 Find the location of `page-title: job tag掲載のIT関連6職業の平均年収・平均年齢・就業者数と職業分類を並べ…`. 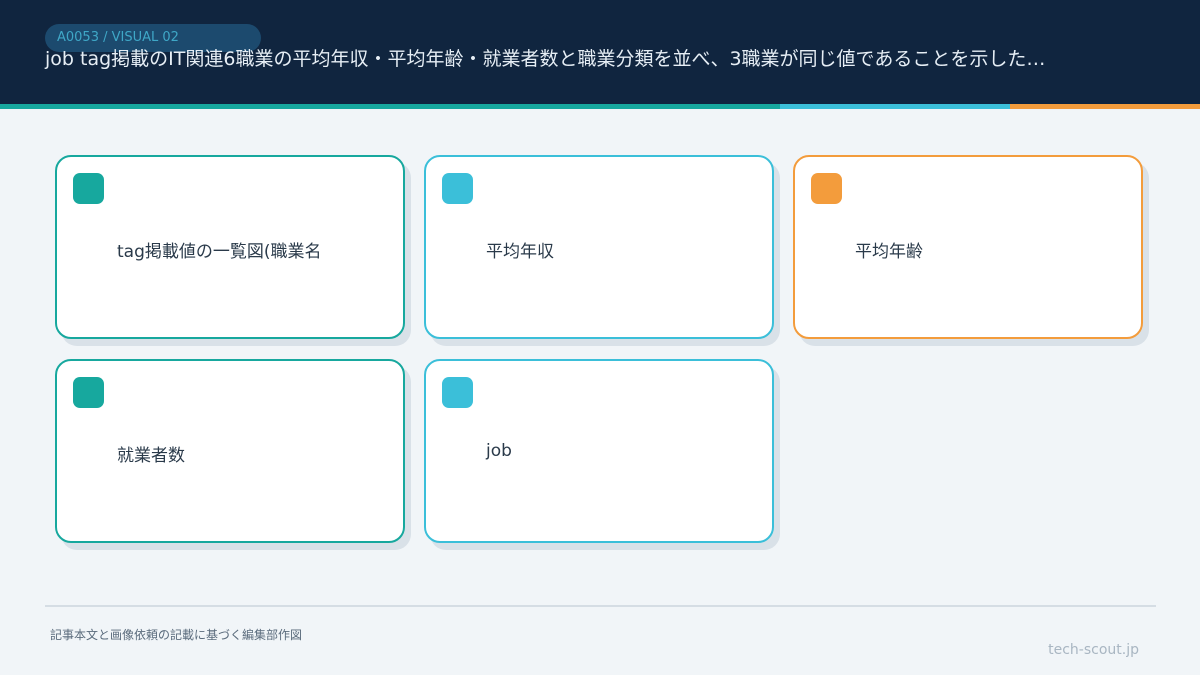

page-title: job tag掲載のIT関連6職業の平均年収・平均年齢・就業者数と職業分類を並べ… is located at coordinates (545, 59).